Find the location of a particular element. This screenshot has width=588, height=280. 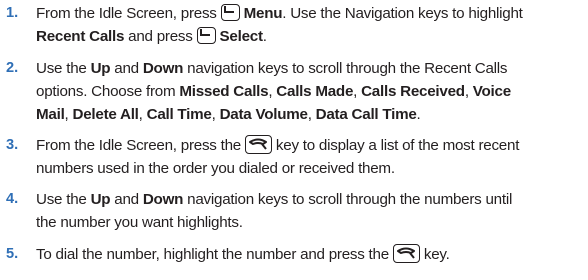

step-number: 3. is located at coordinates (12, 145).